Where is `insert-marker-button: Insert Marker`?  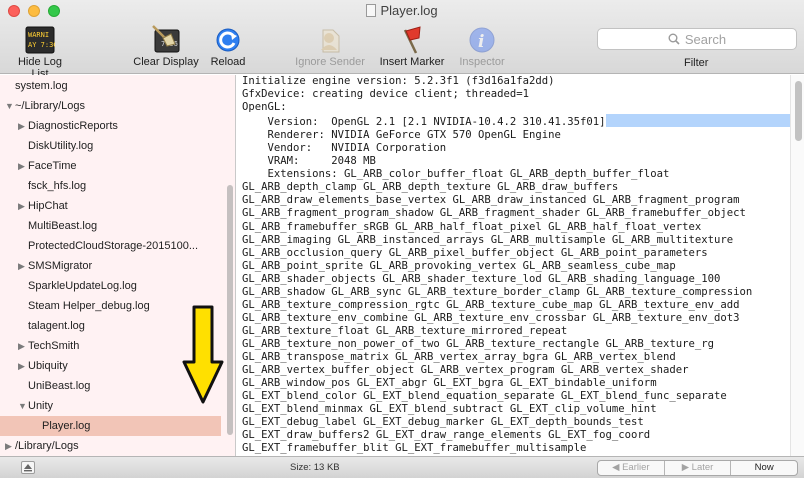
insert-marker-button: Insert Marker is located at coordinates (412, 46).